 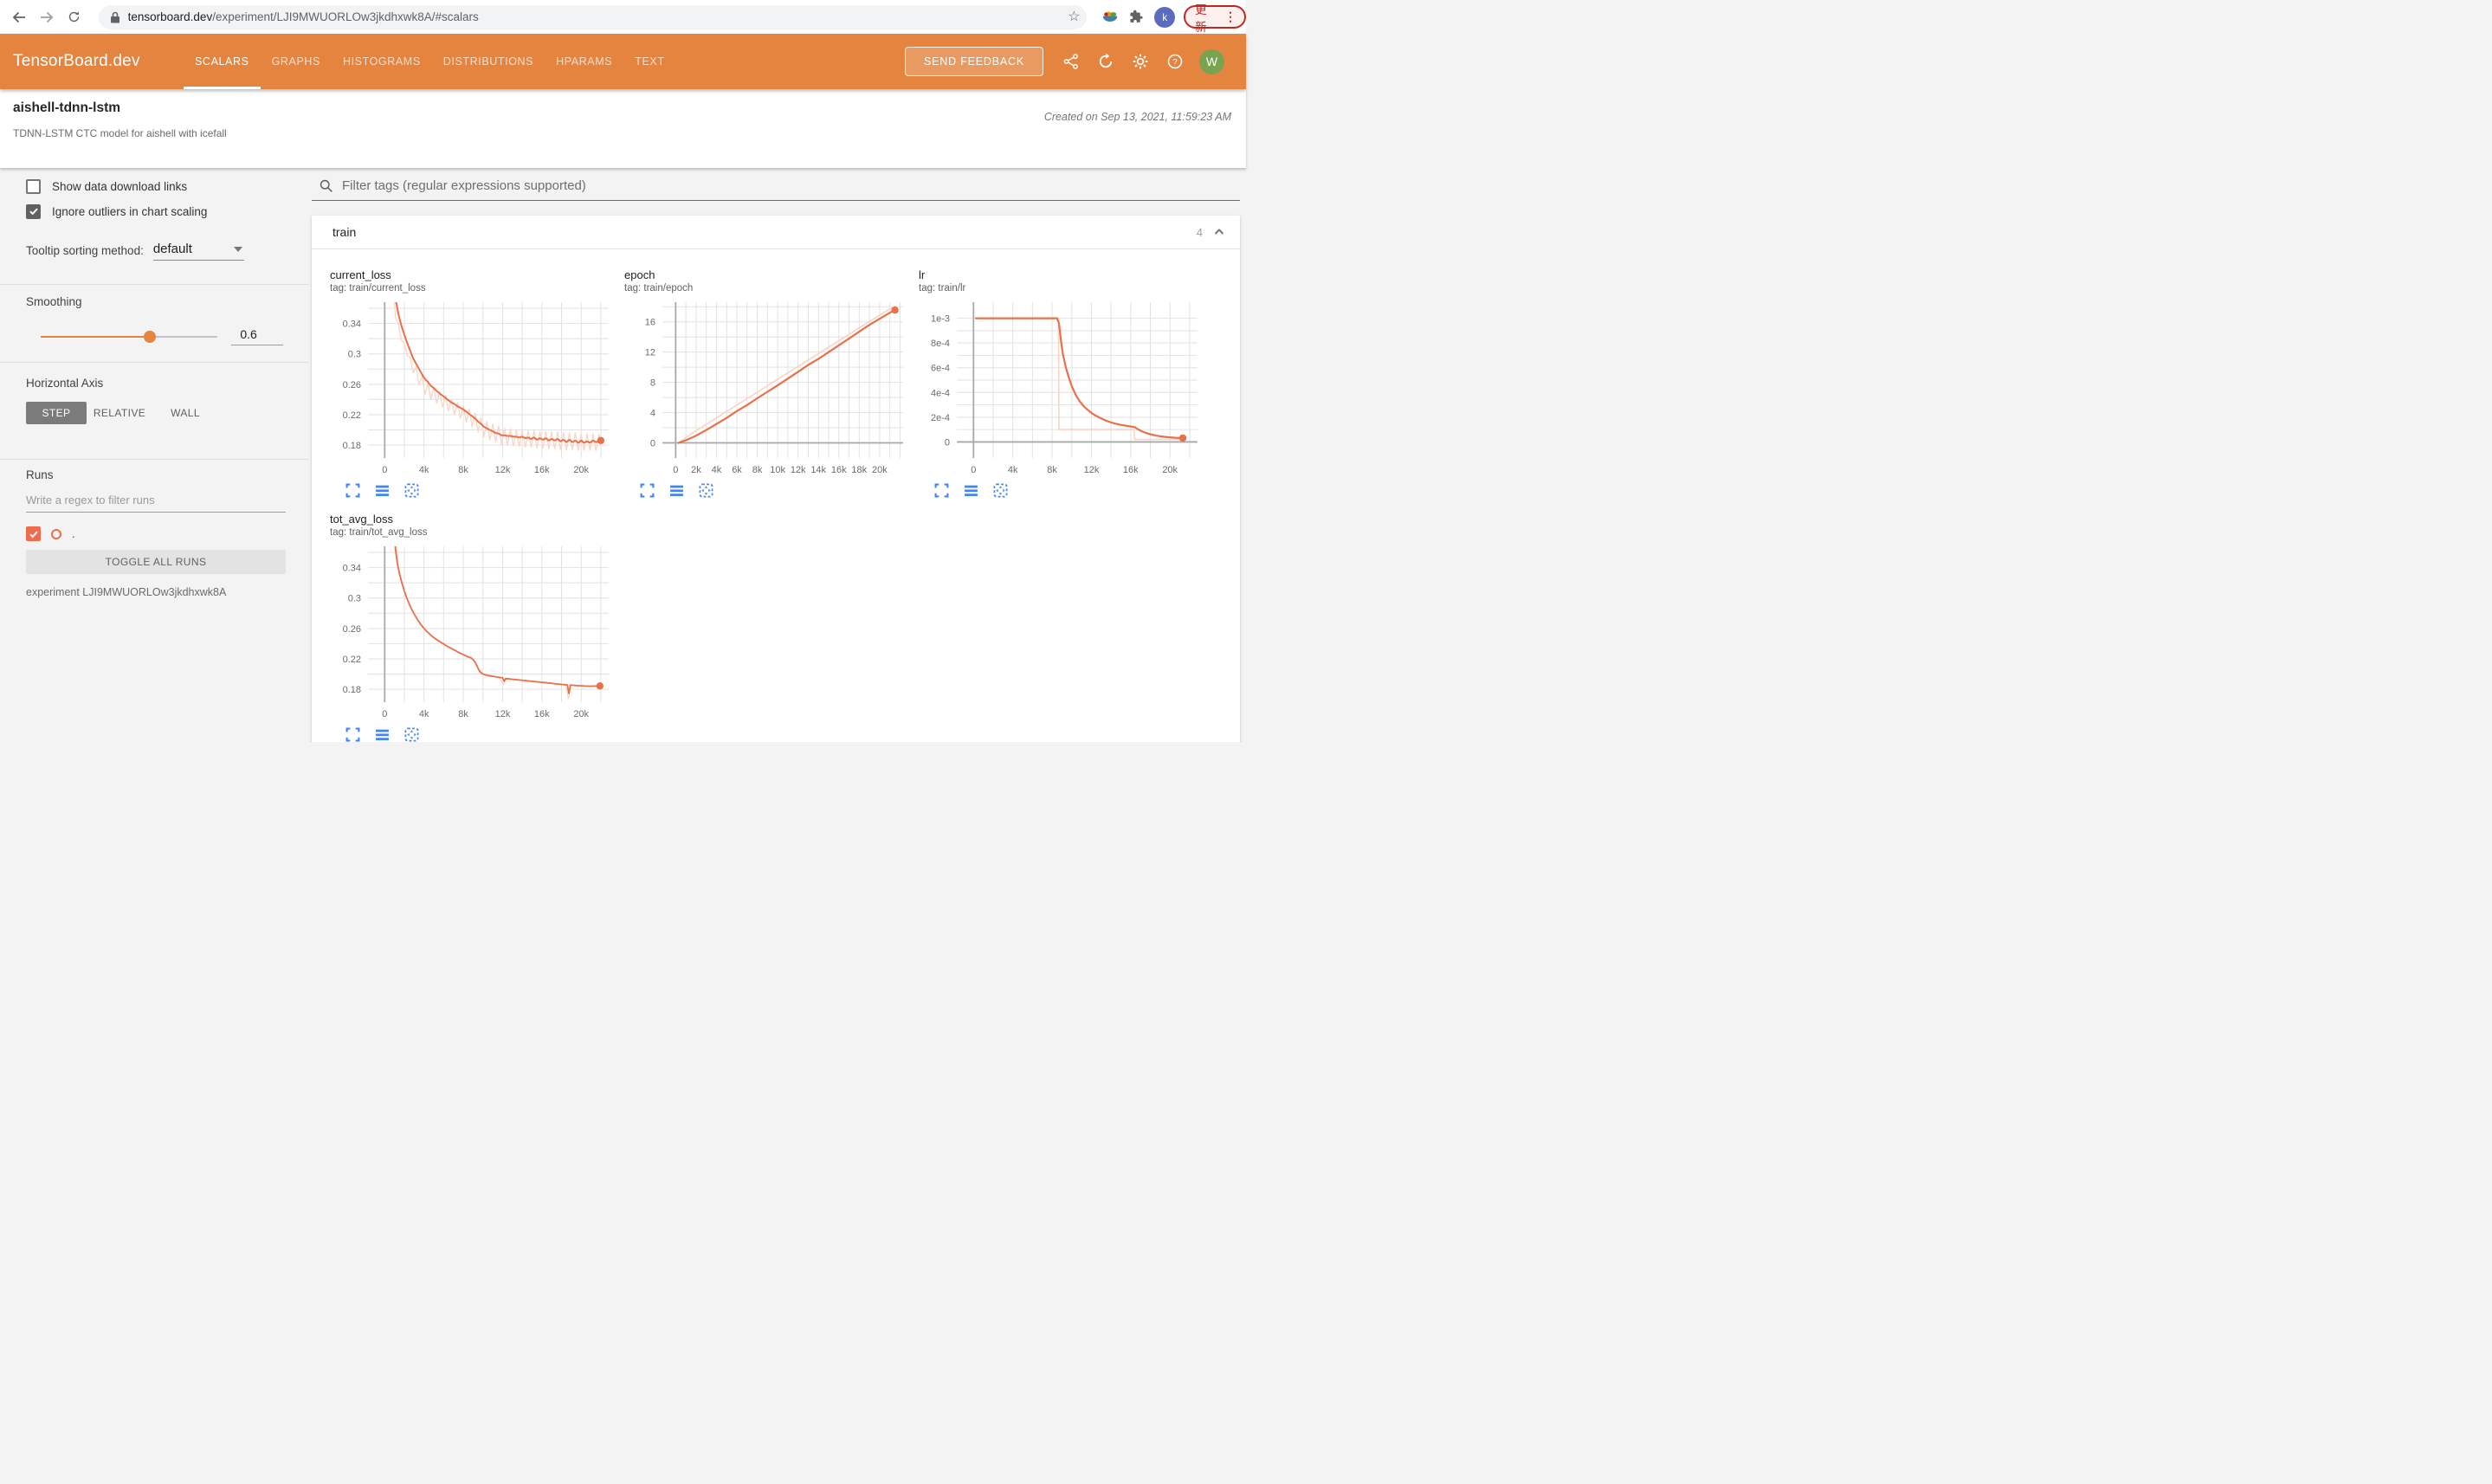 I want to click on browser-update-button: 更新 ⋮, so click(x=1215, y=18).